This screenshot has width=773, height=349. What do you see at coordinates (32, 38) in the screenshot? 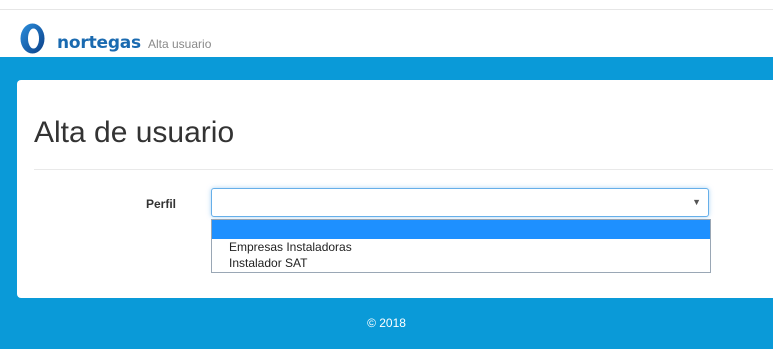
I see `nortegas-logo-icon` at bounding box center [32, 38].